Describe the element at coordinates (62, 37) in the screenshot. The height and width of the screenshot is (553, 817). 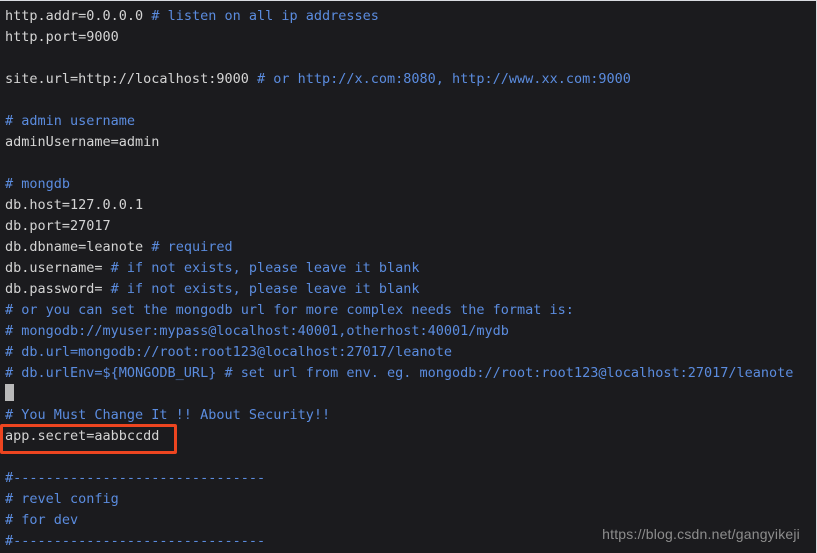
I see `code-token: http.port=9000` at that location.